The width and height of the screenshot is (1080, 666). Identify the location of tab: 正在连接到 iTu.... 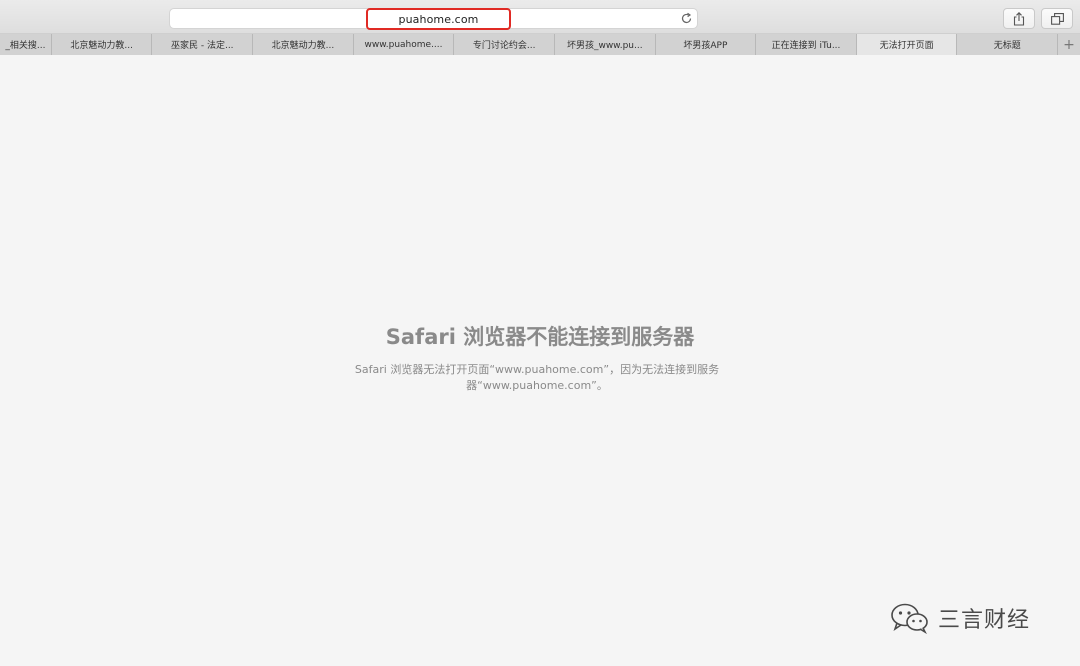
(806, 44).